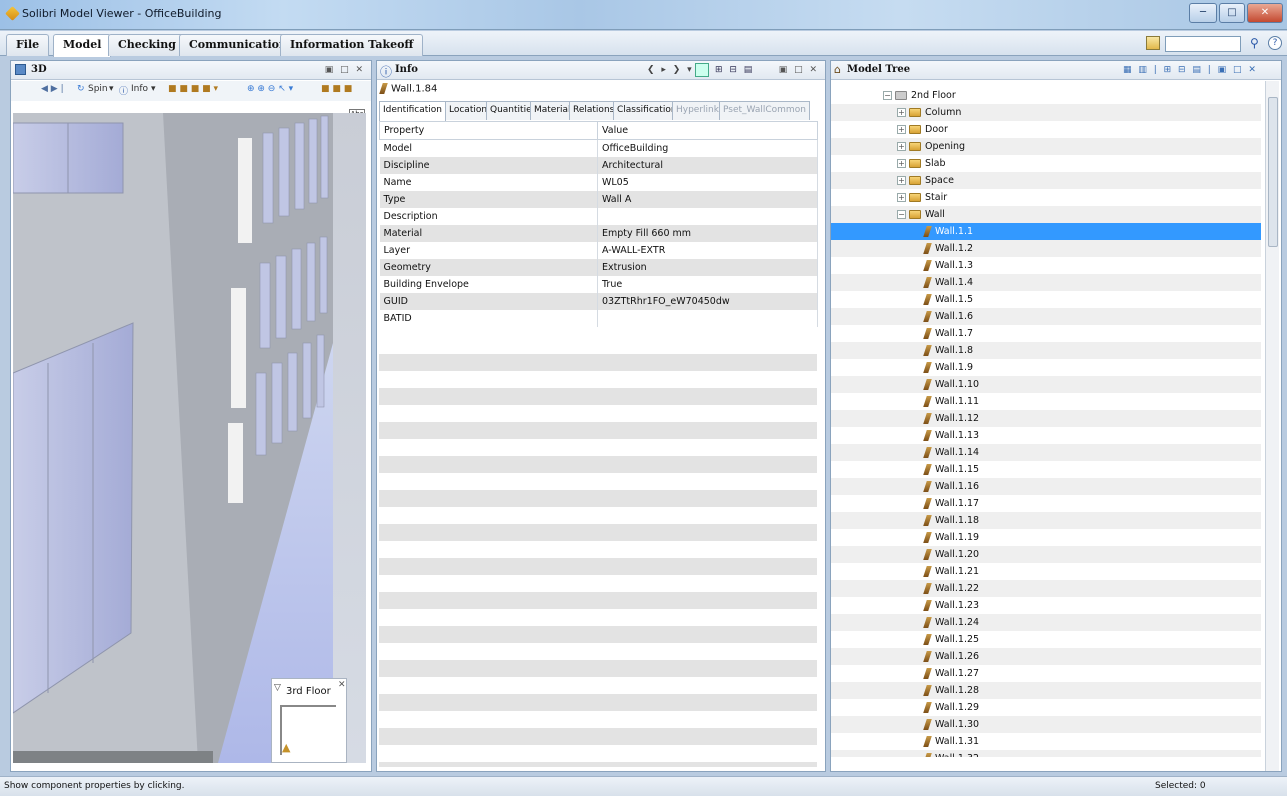 This screenshot has width=1287, height=796. What do you see at coordinates (1046, 656) in the screenshot?
I see `tree-item-wall: Wall.1.26` at bounding box center [1046, 656].